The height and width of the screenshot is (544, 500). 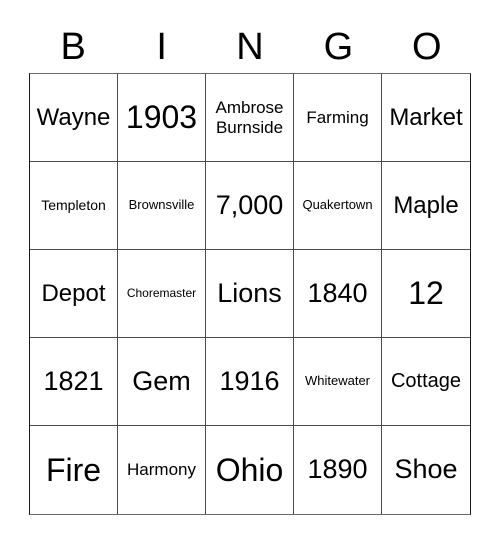 What do you see at coordinates (427, 47) in the screenshot?
I see `header-letter-o: O` at bounding box center [427, 47].